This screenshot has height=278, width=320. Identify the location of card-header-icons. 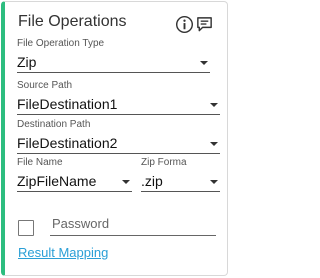
(194, 24).